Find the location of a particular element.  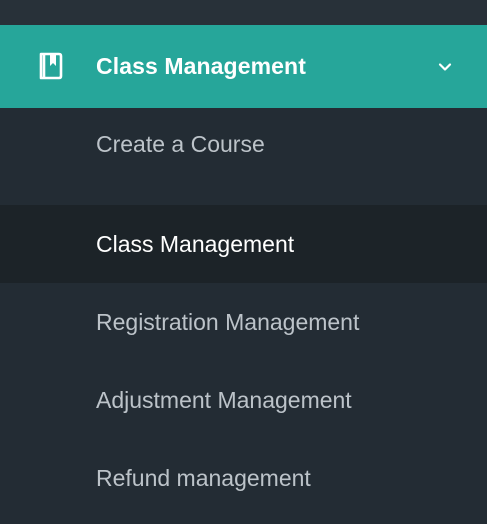

chevron-down-icon is located at coordinates (445, 67).